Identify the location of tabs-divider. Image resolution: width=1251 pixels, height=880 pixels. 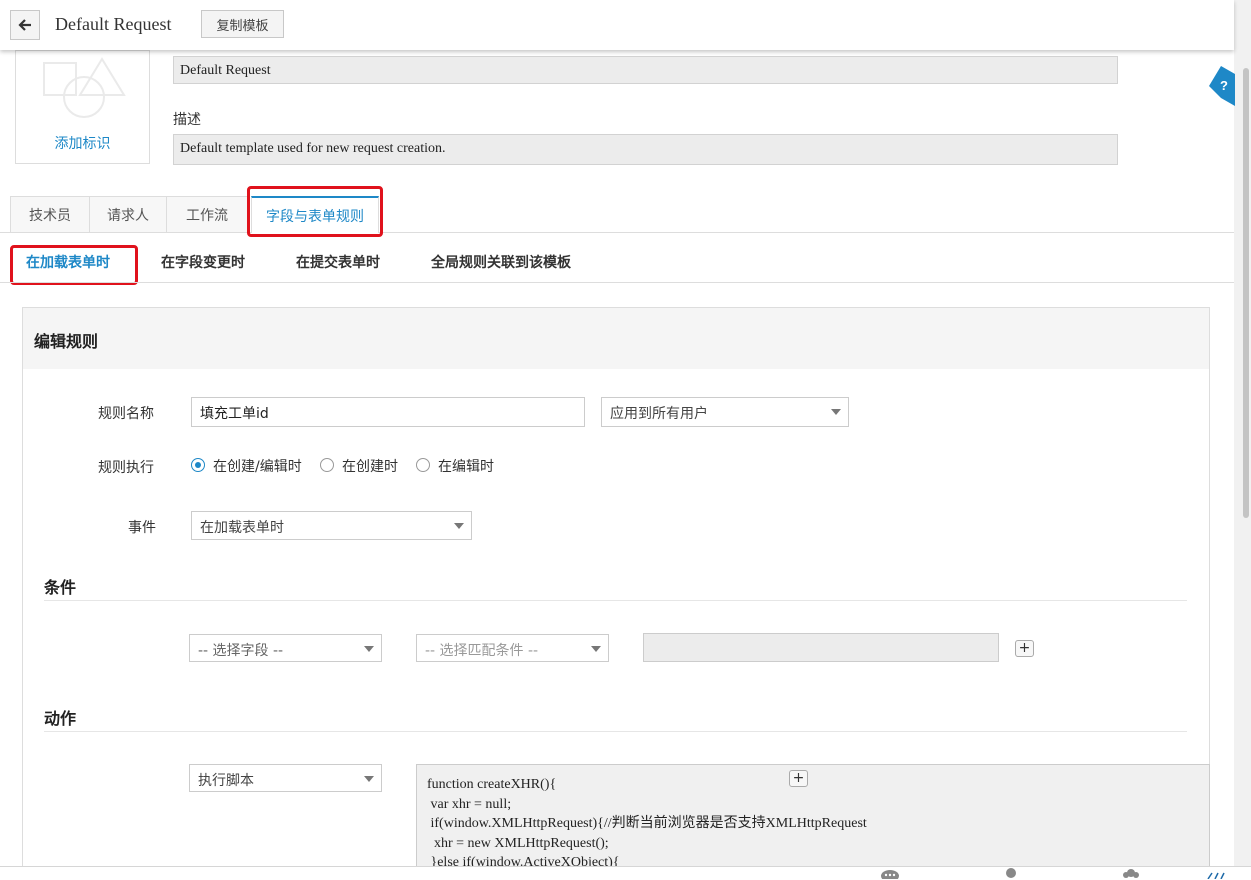
(617, 232).